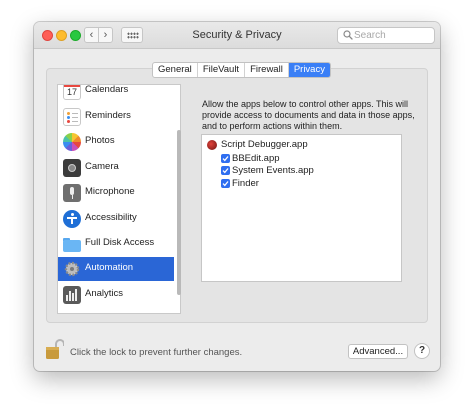 This screenshot has height=416, width=474. I want to click on help-button: ?, so click(422, 351).